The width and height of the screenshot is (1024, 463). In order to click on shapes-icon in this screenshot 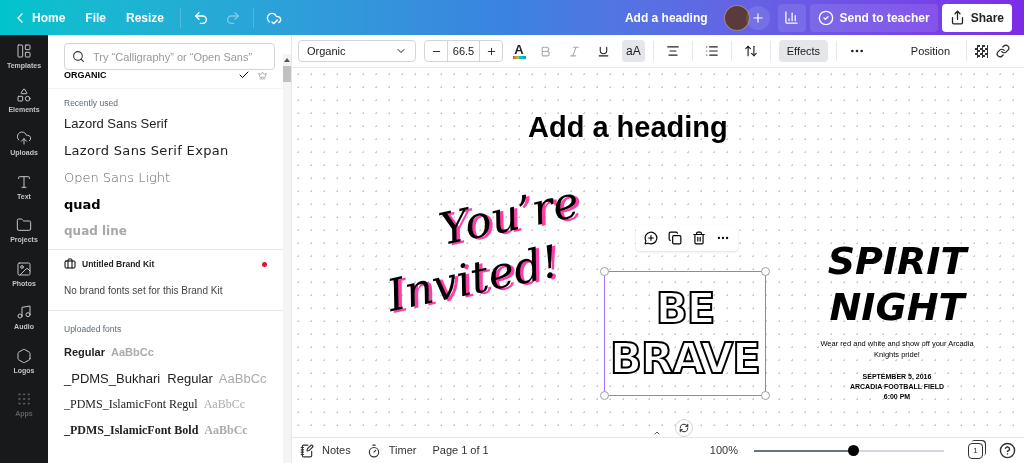, I will do `click(24, 94)`.